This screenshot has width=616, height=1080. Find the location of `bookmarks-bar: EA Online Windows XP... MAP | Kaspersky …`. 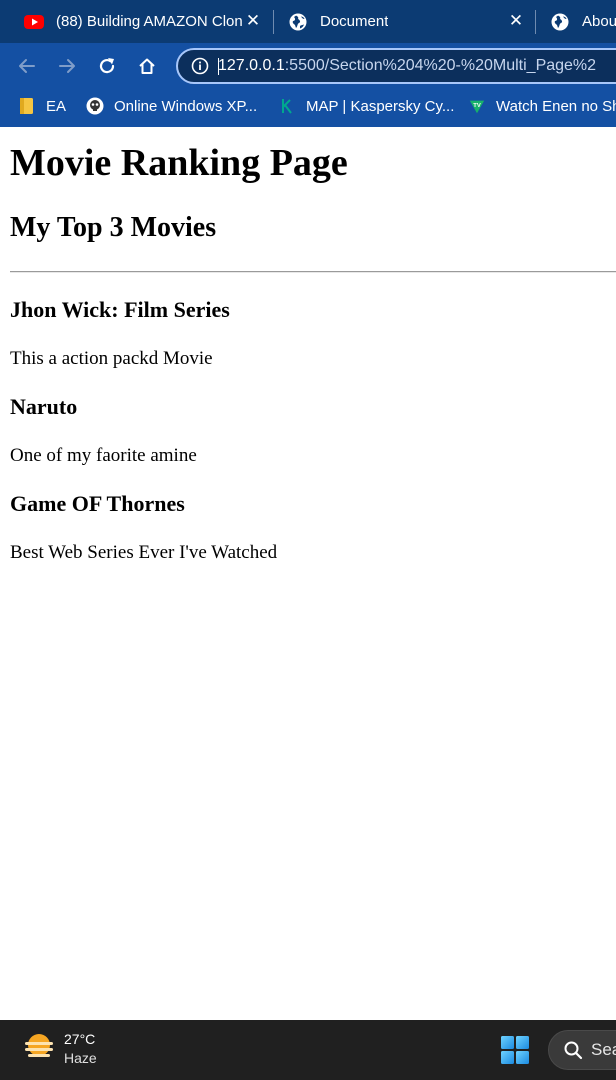

bookmarks-bar: EA Online Windows XP... MAP | Kaspersky … is located at coordinates (308, 108).